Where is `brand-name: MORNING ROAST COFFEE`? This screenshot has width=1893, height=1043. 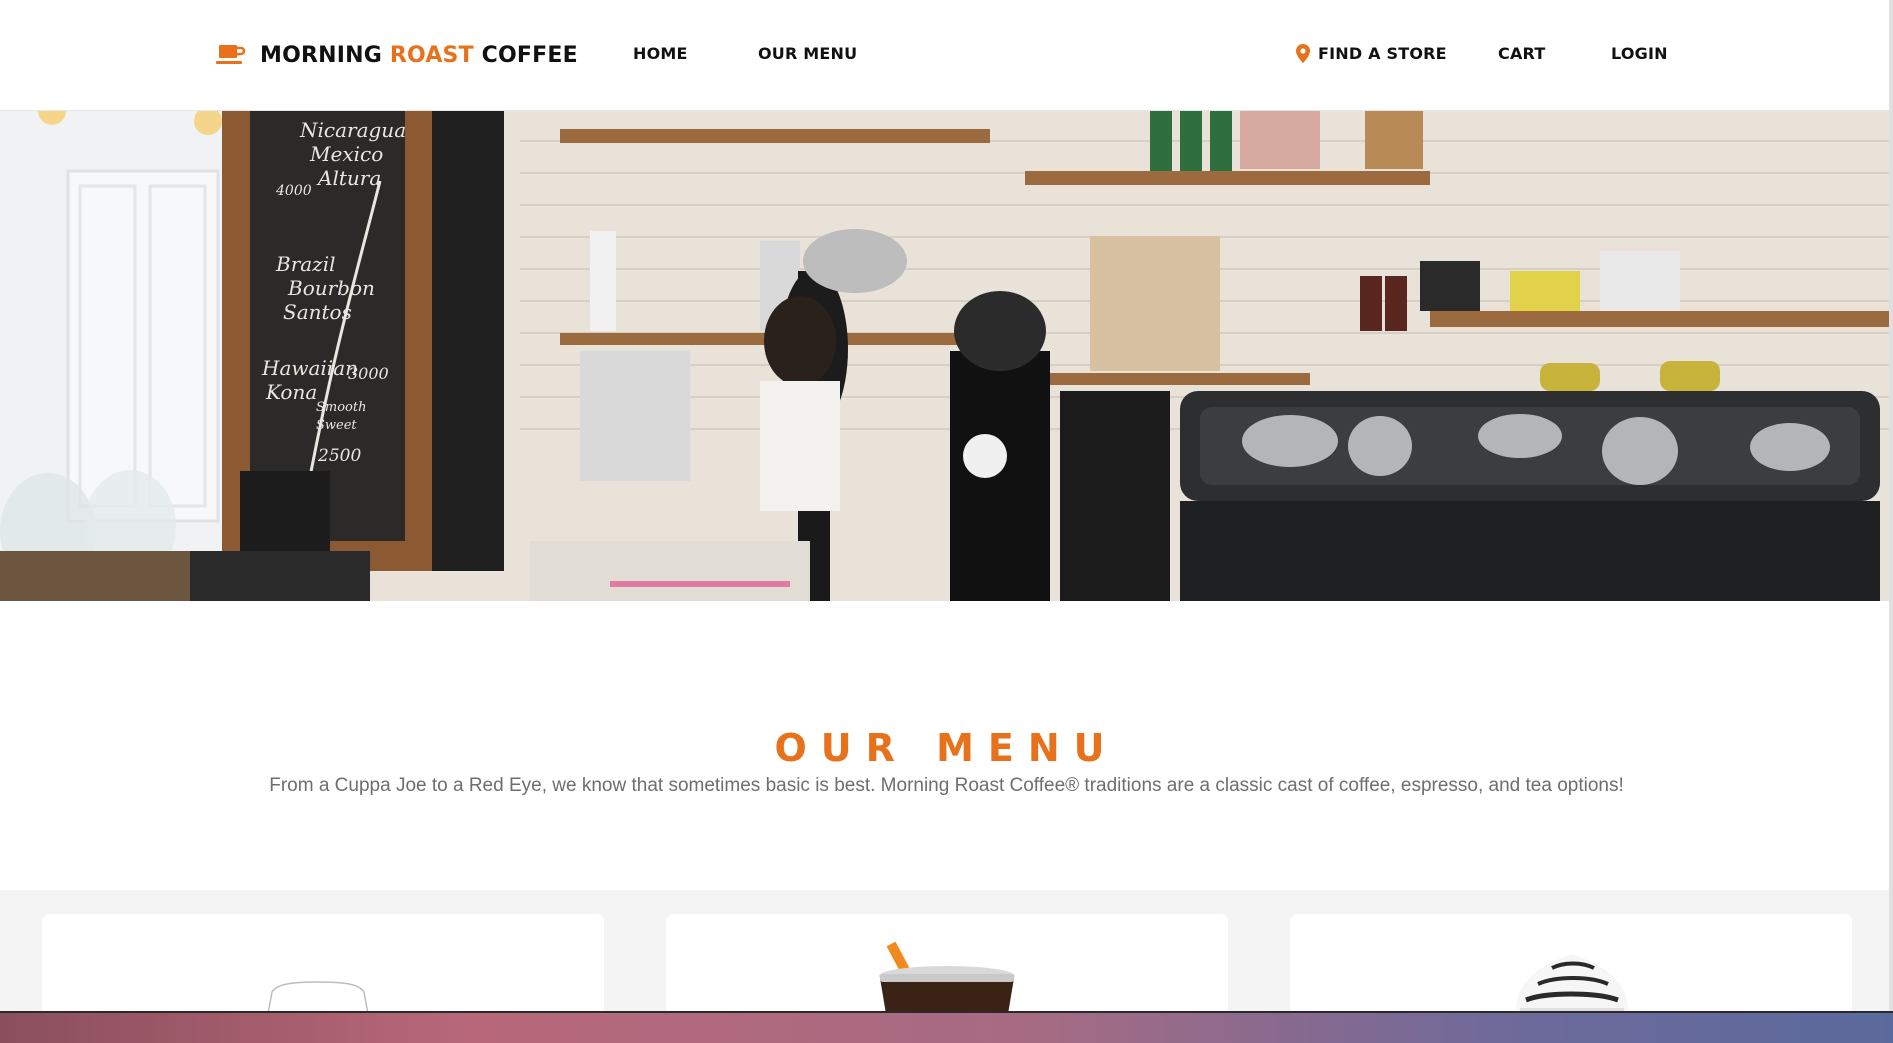
brand-name: MORNING ROAST COFFEE is located at coordinates (419, 55).